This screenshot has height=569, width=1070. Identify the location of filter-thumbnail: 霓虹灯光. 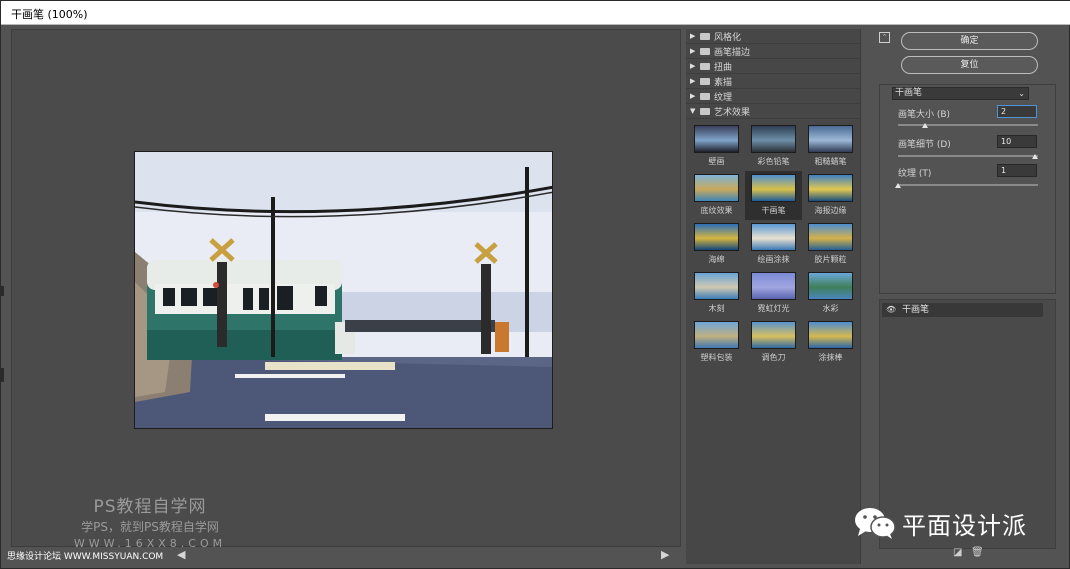
(773, 293).